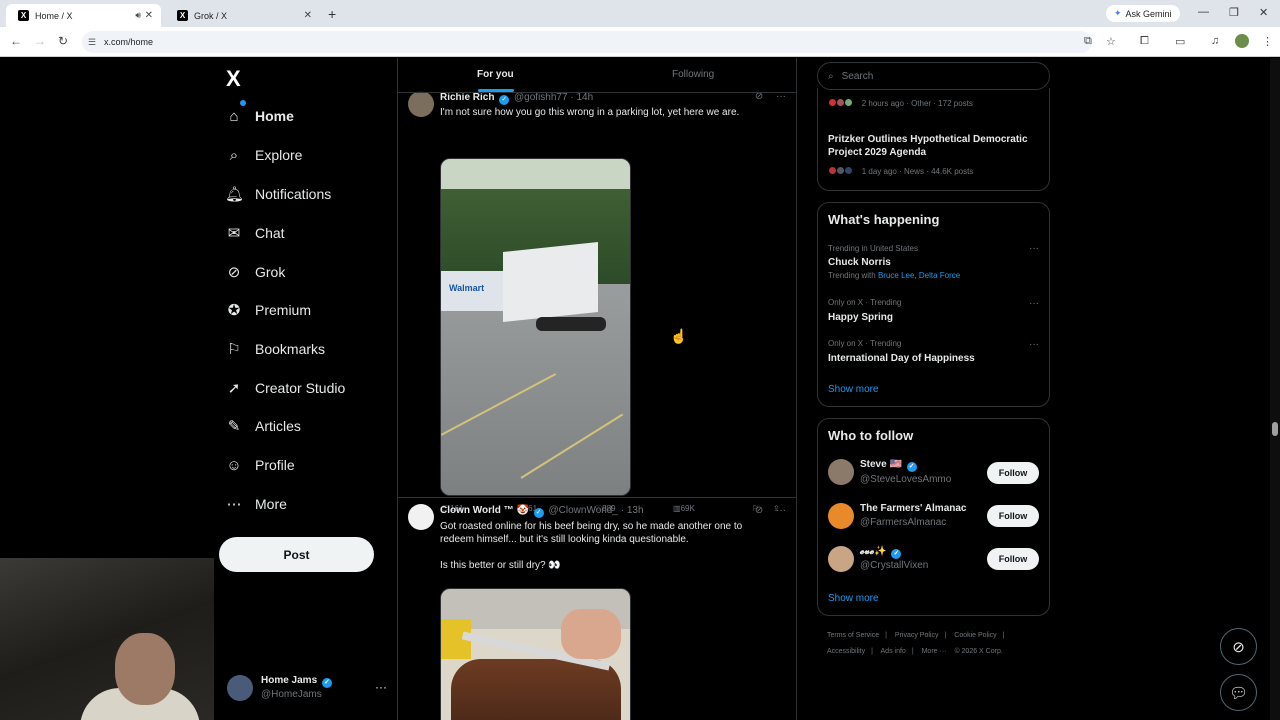  What do you see at coordinates (259, 115) in the screenshot?
I see `nav-home: ⌂ Home` at bounding box center [259, 115].